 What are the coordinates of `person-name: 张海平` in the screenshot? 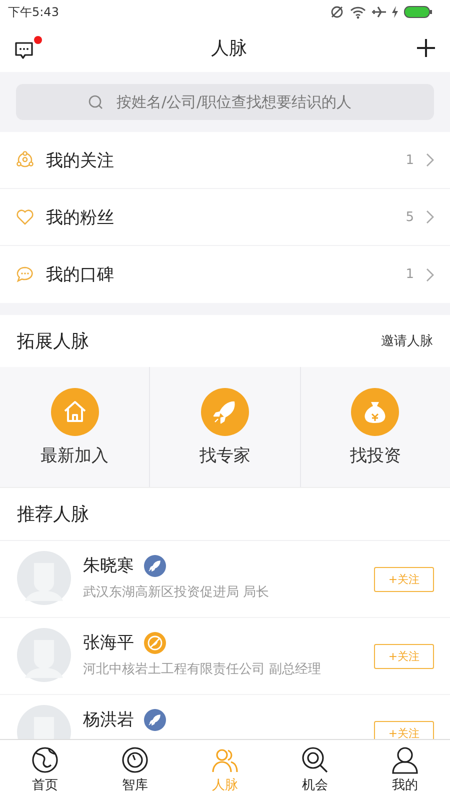 It's located at (108, 643).